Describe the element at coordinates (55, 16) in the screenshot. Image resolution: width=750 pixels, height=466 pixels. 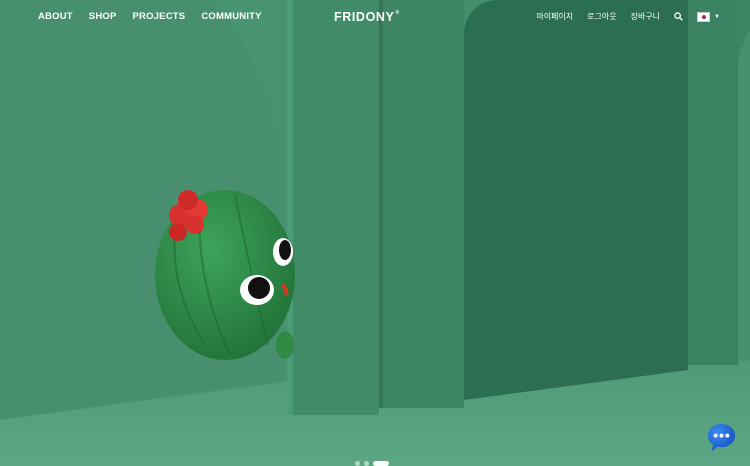
I see `nav-about: ABOUT` at that location.